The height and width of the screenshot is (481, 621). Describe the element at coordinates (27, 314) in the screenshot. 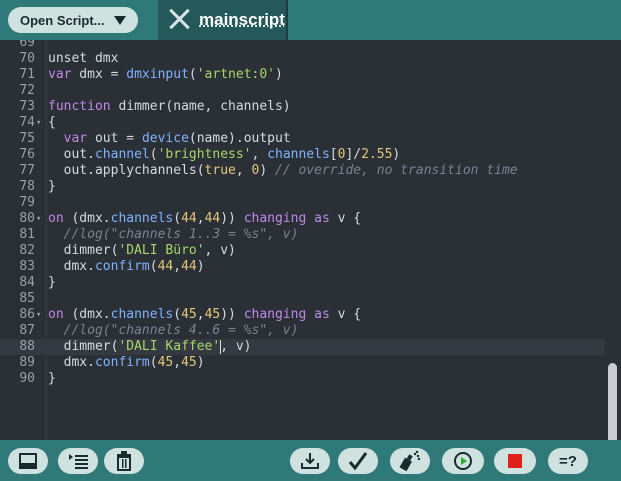

I see `line-number: 86` at that location.